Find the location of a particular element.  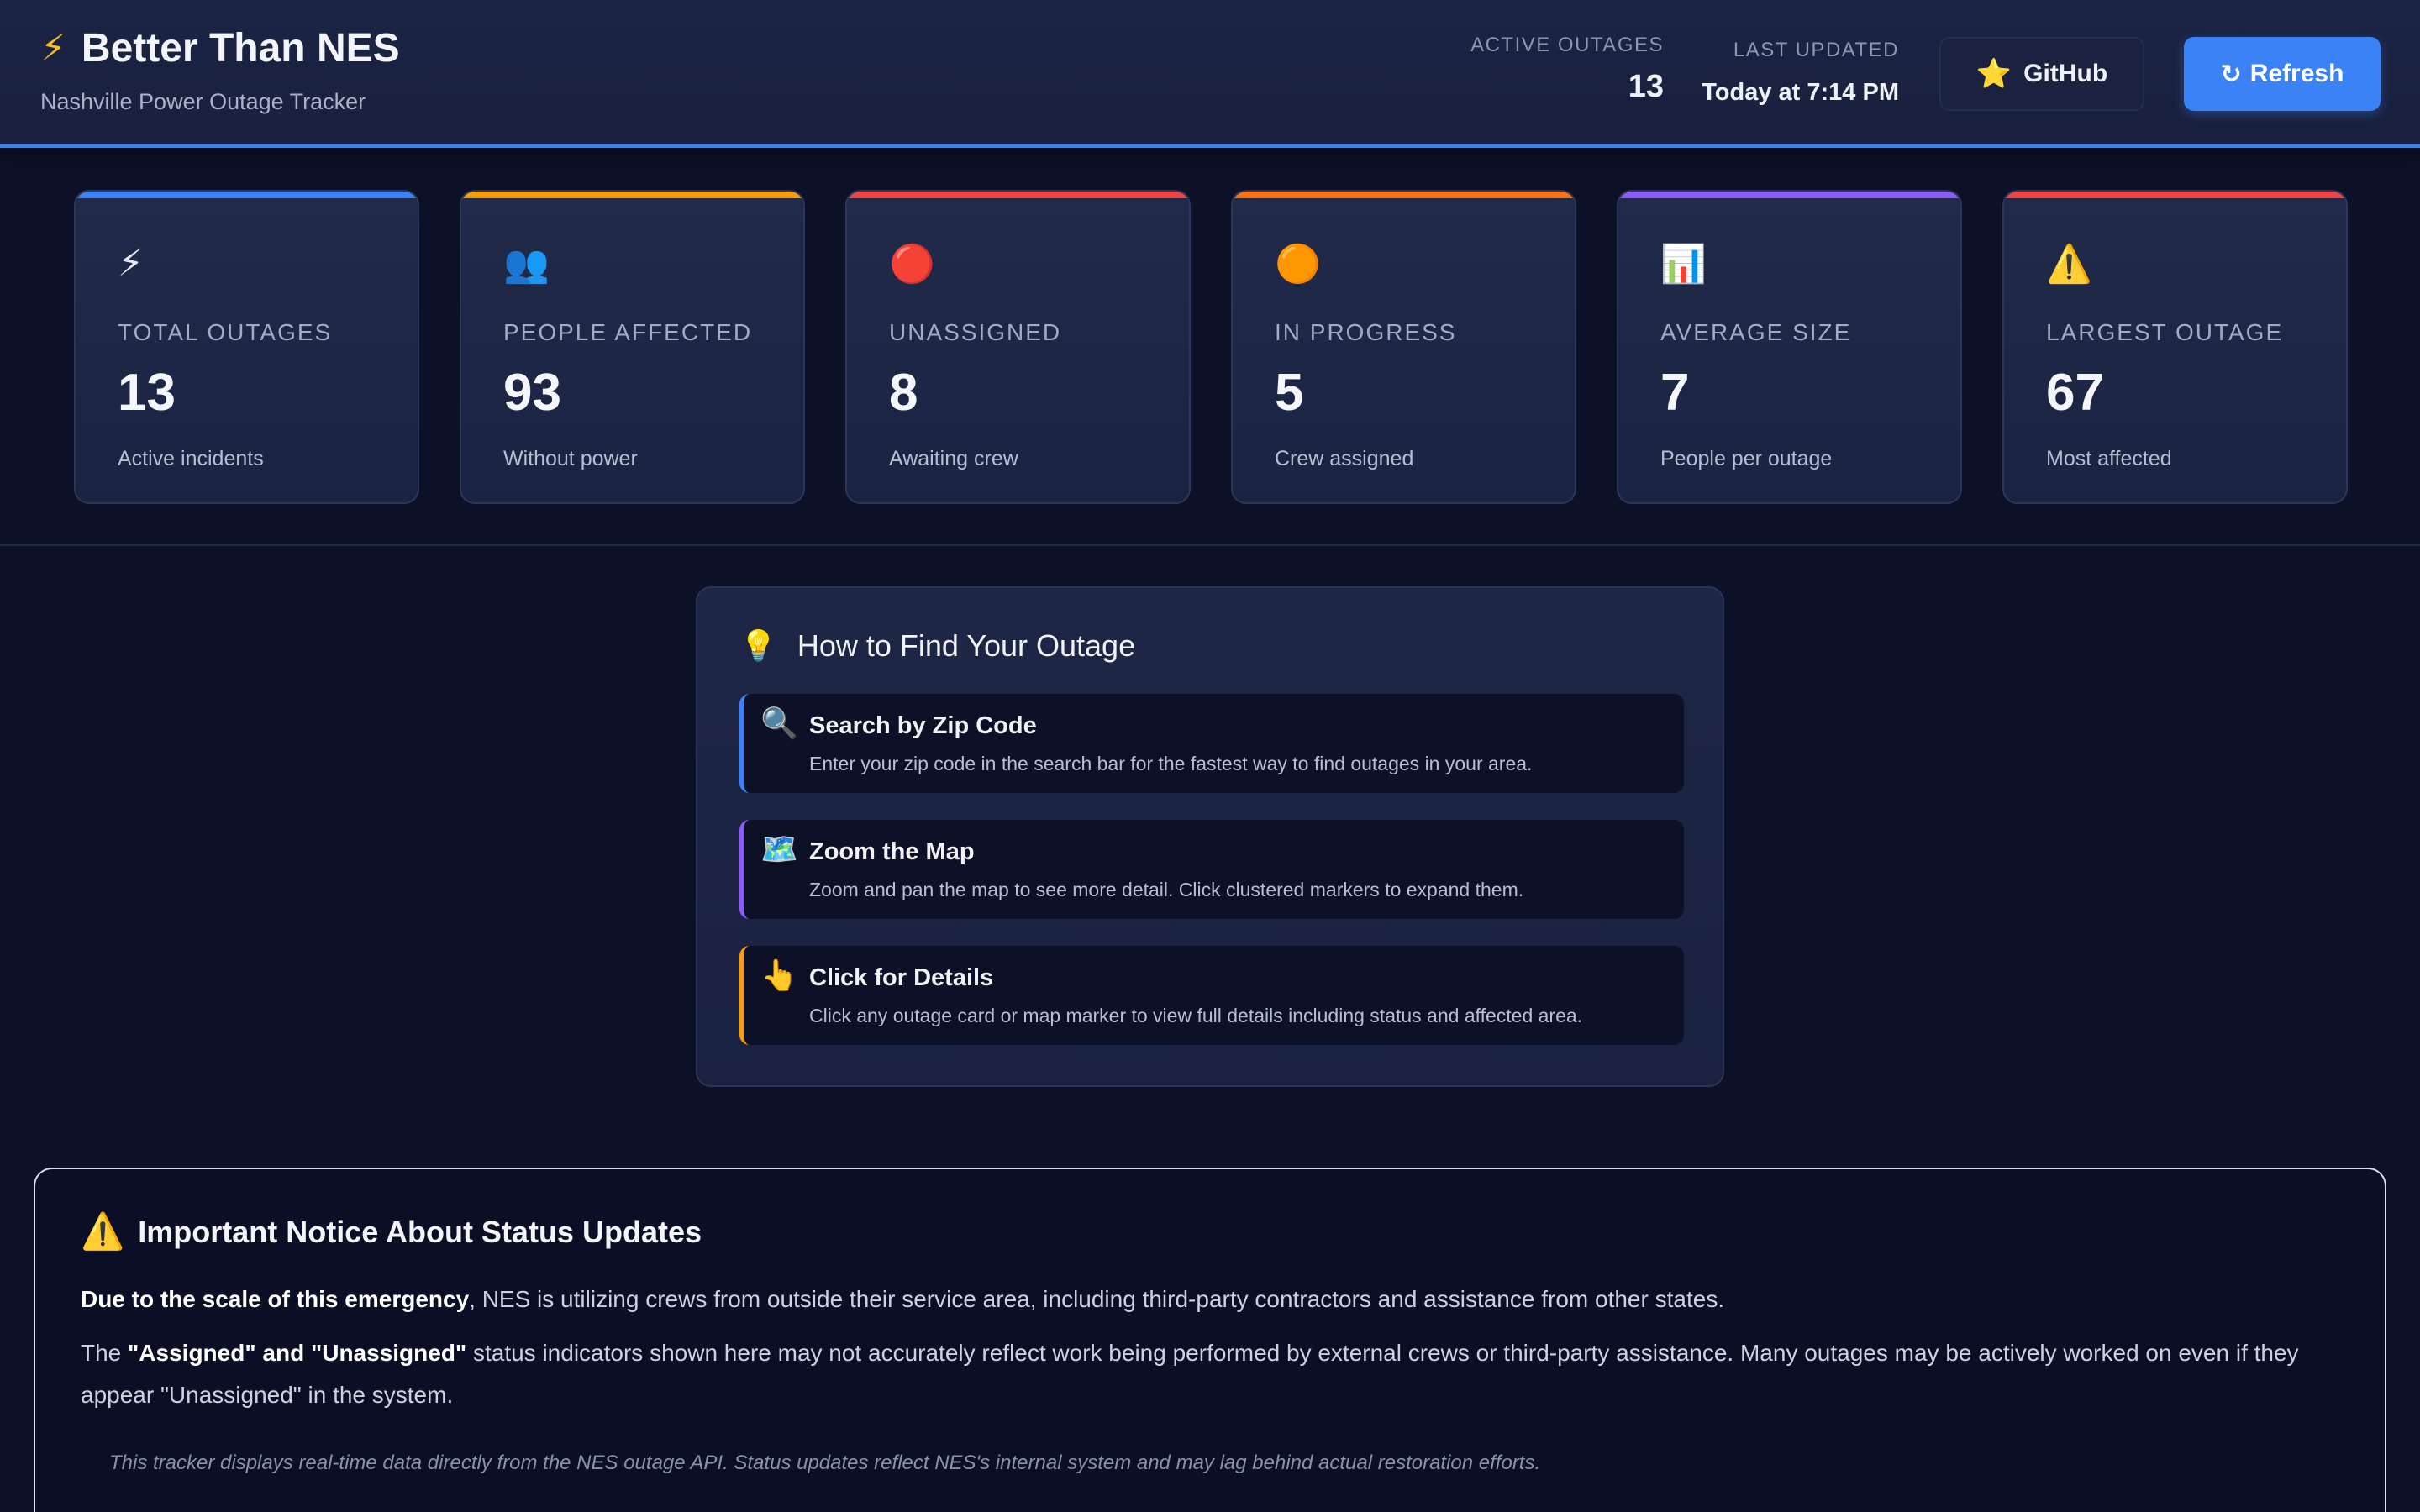

notice-title: ⚠️ Important Notice About Status Updates is located at coordinates (391, 1231).